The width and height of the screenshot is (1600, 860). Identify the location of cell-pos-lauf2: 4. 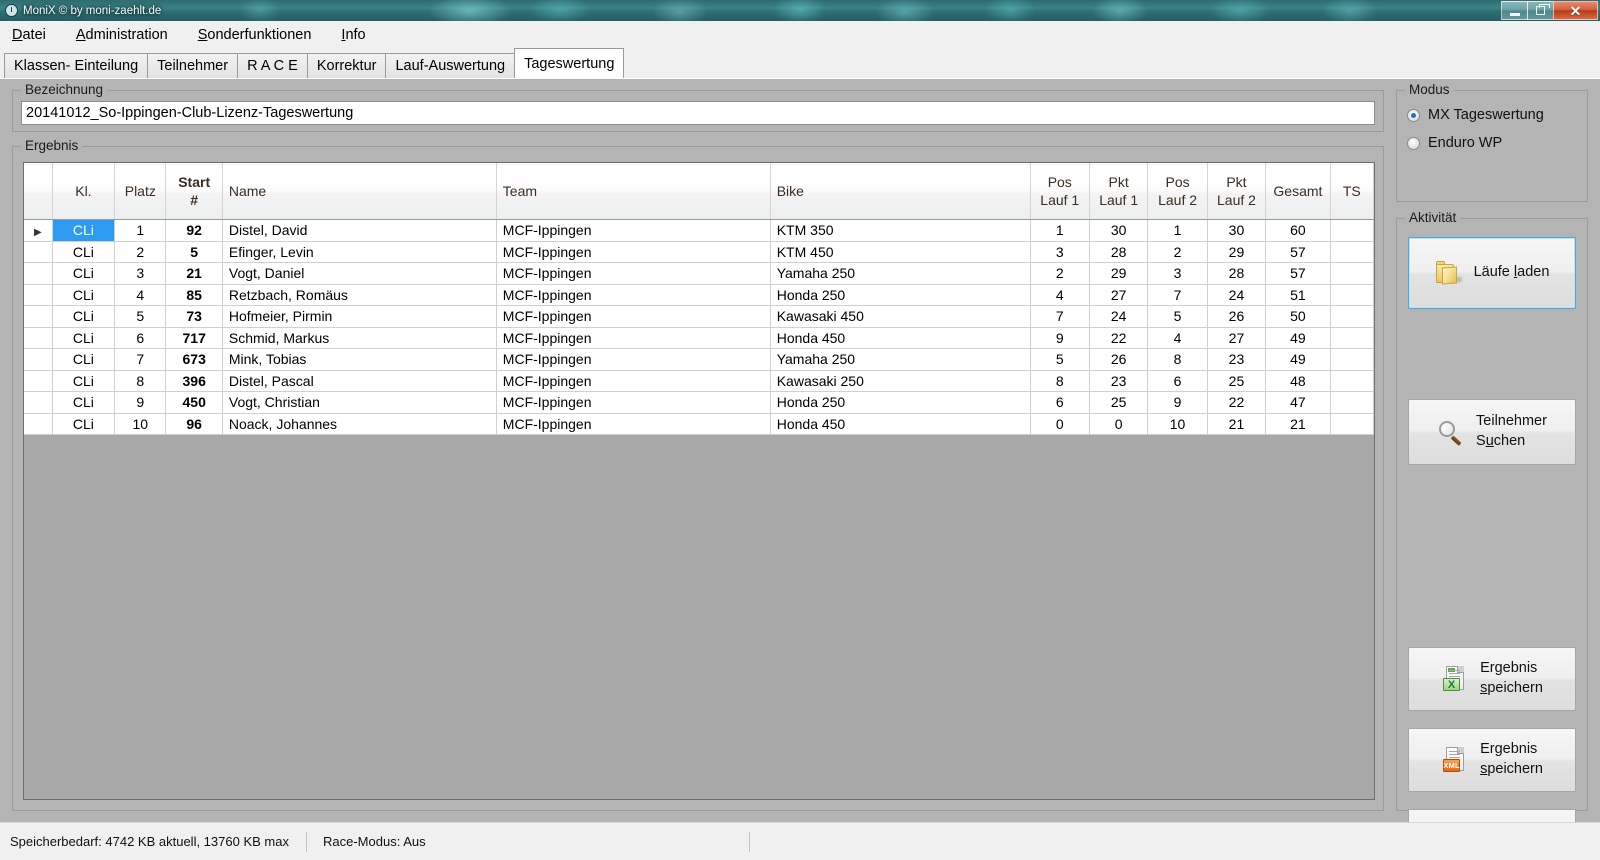
(1177, 338).